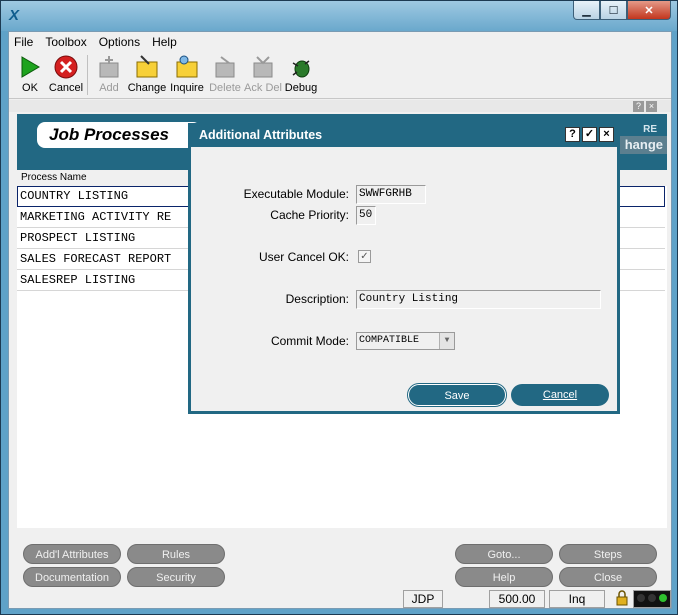 The image size is (678, 615). Describe the element at coordinates (176, 554) in the screenshot. I see `rules-button: Rules` at that location.